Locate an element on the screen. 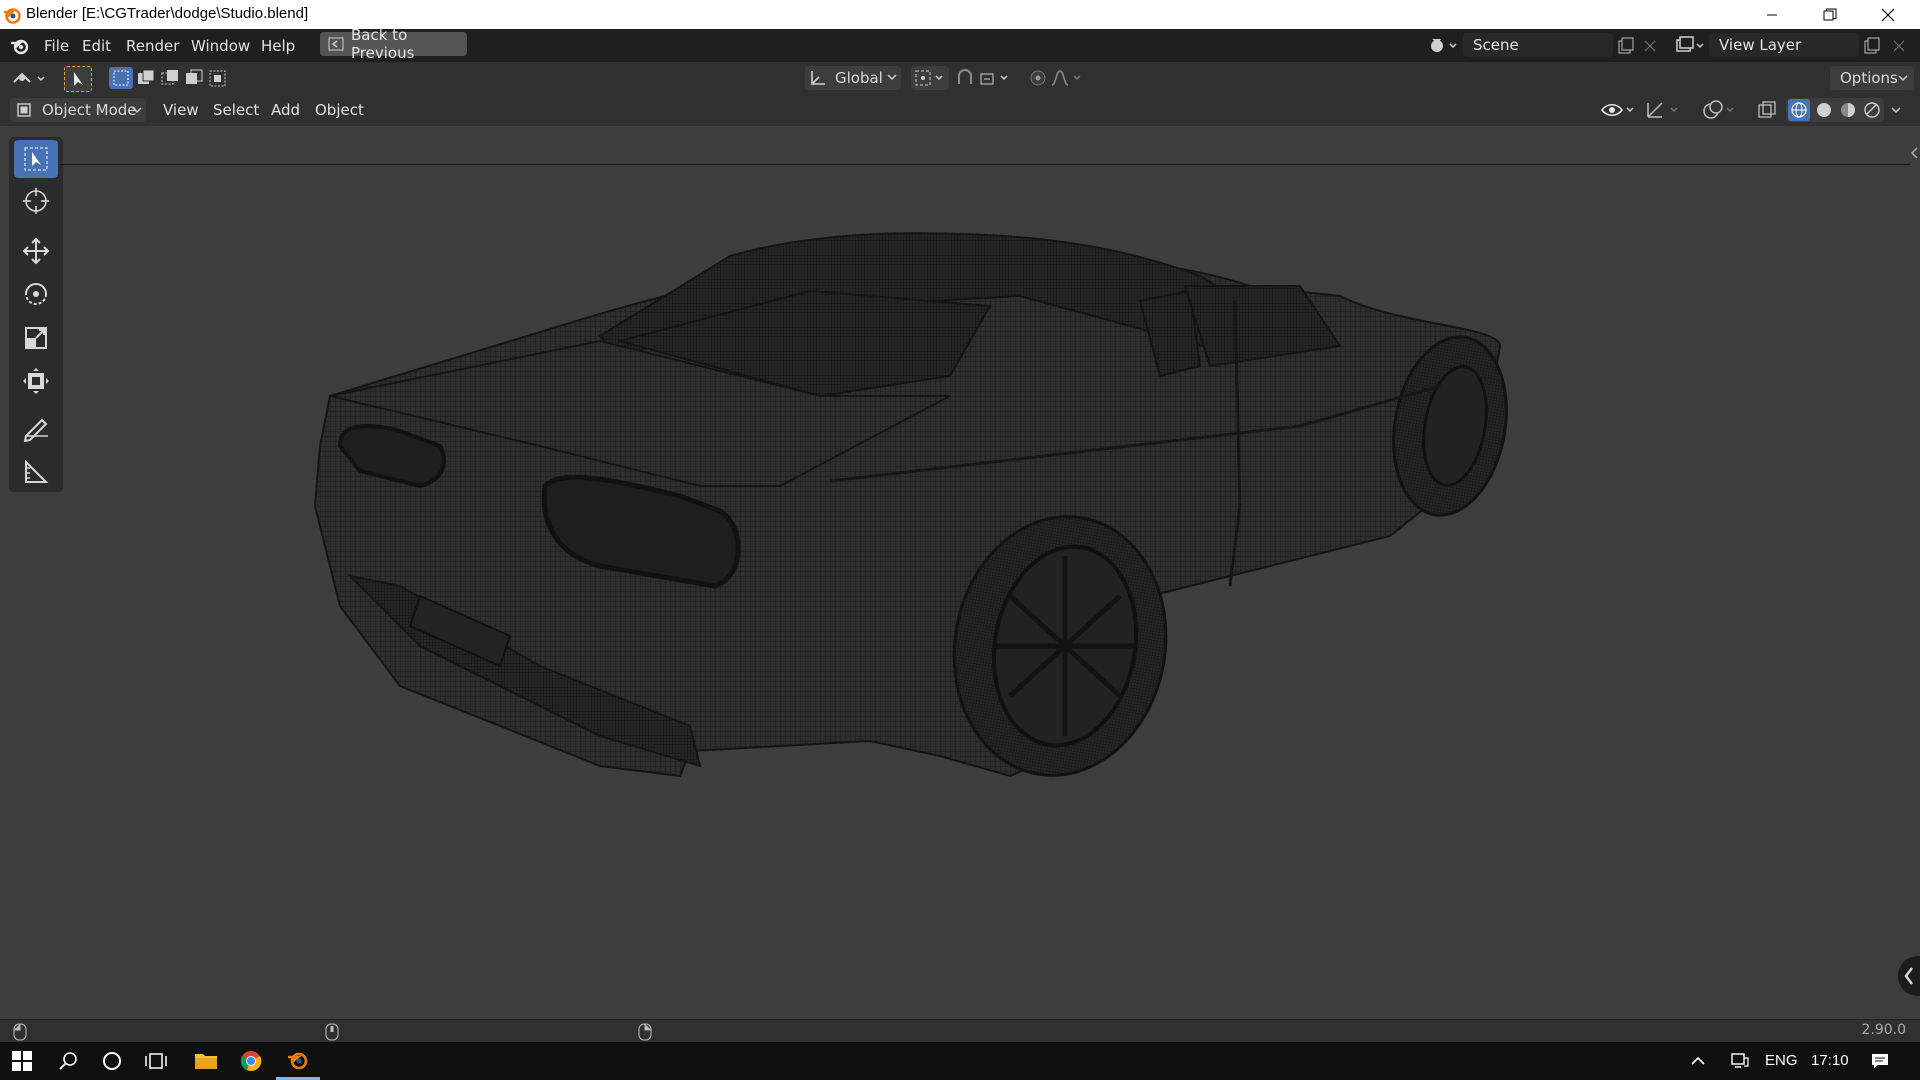 Image resolution: width=1920 pixels, height=1080 pixels. tool-settings-header: Global Options is located at coordinates (960, 78).